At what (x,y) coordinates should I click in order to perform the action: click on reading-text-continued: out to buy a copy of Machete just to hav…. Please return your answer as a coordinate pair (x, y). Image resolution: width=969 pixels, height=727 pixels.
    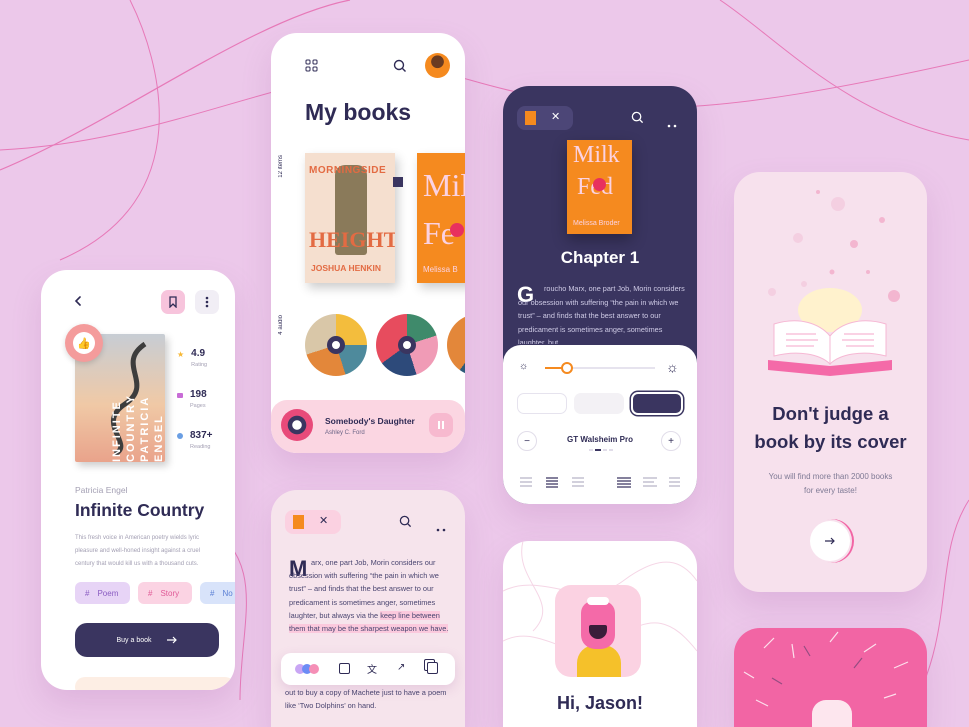
    Looking at the image, I should click on (366, 699).